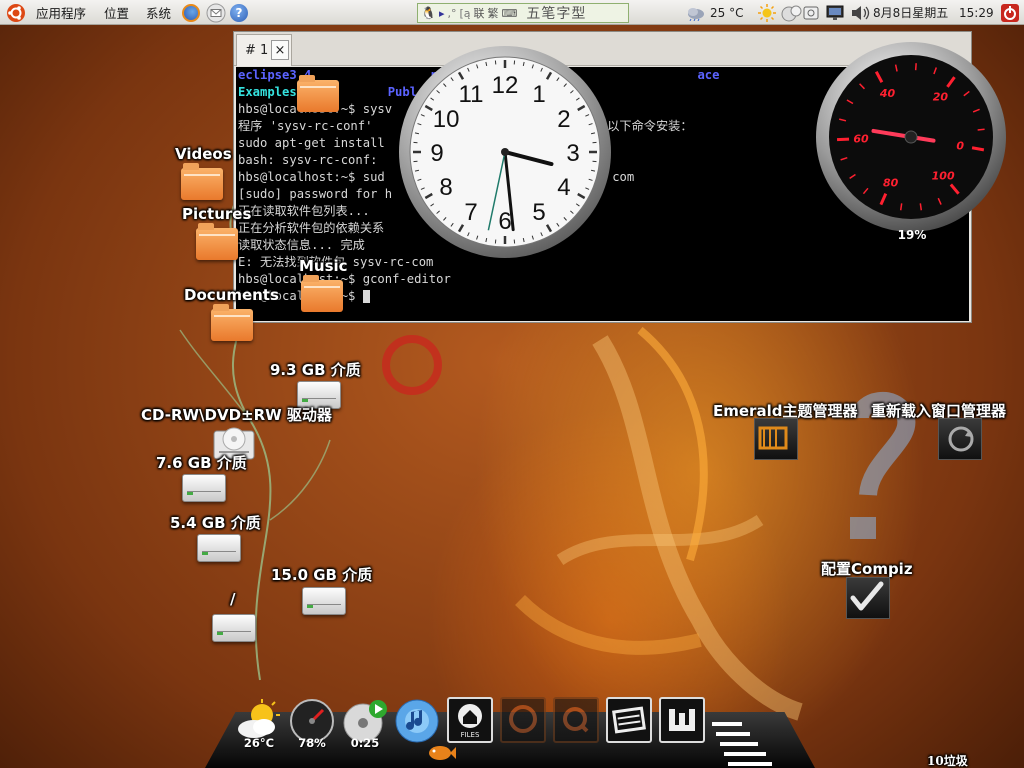 This screenshot has width=1024, height=768. Describe the element at coordinates (960, 146) in the screenshot. I see `gauge-tick-label: 0` at that location.